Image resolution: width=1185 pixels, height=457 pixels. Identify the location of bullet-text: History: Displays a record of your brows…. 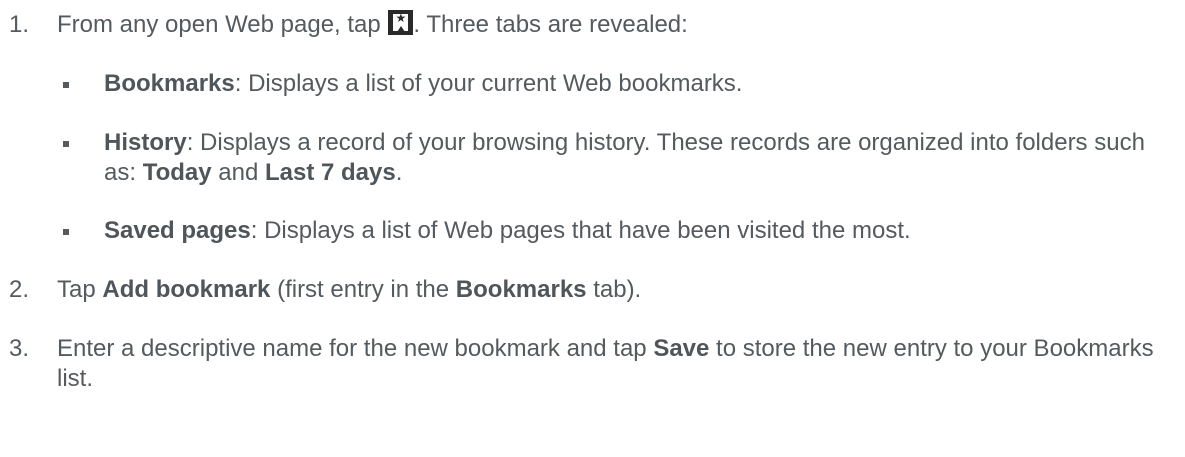
(624, 157).